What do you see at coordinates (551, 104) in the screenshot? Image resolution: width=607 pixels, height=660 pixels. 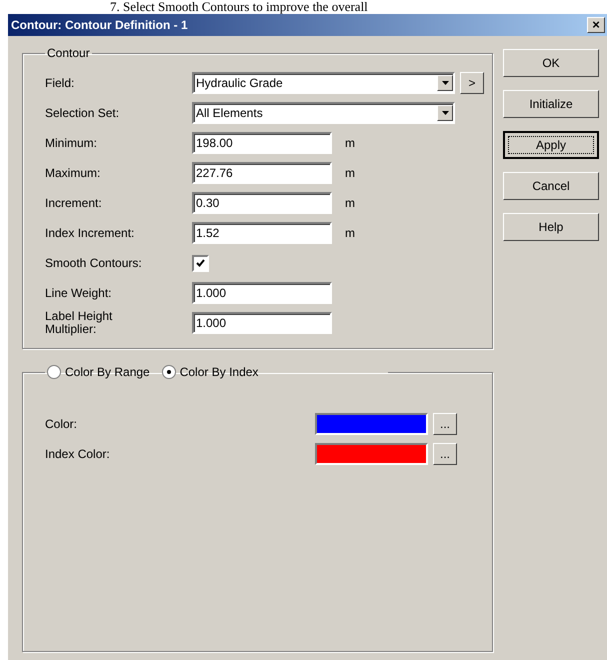 I see `dialog-button: Initialize` at bounding box center [551, 104].